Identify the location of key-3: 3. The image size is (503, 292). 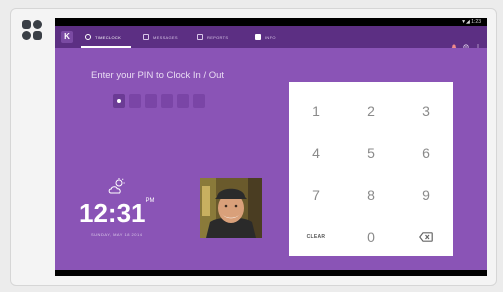
(426, 111).